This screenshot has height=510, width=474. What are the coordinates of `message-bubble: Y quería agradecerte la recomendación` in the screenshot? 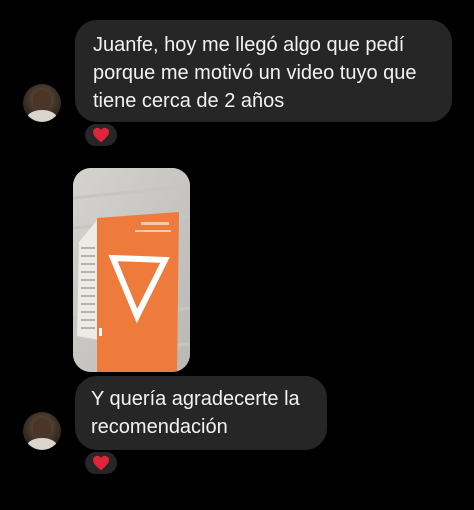 It's located at (201, 413).